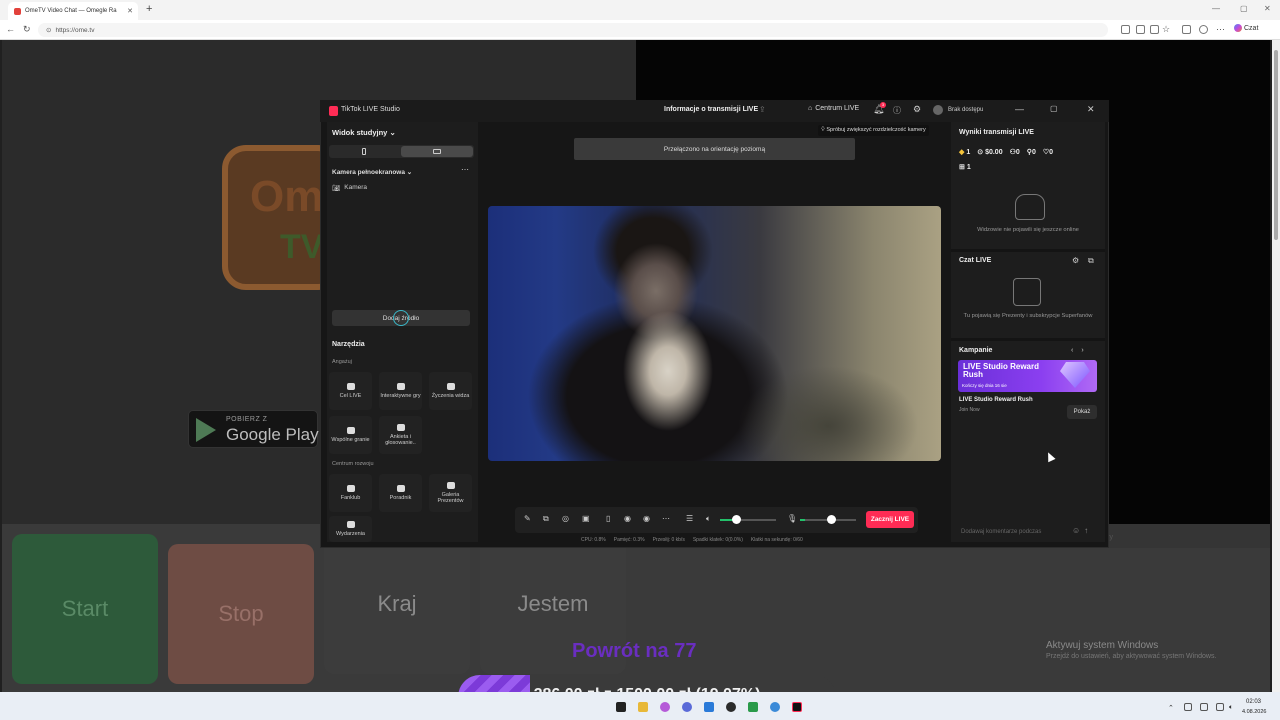 This screenshot has width=1280, height=720. What do you see at coordinates (397, 604) in the screenshot?
I see `country-button: Kraj` at bounding box center [397, 604].